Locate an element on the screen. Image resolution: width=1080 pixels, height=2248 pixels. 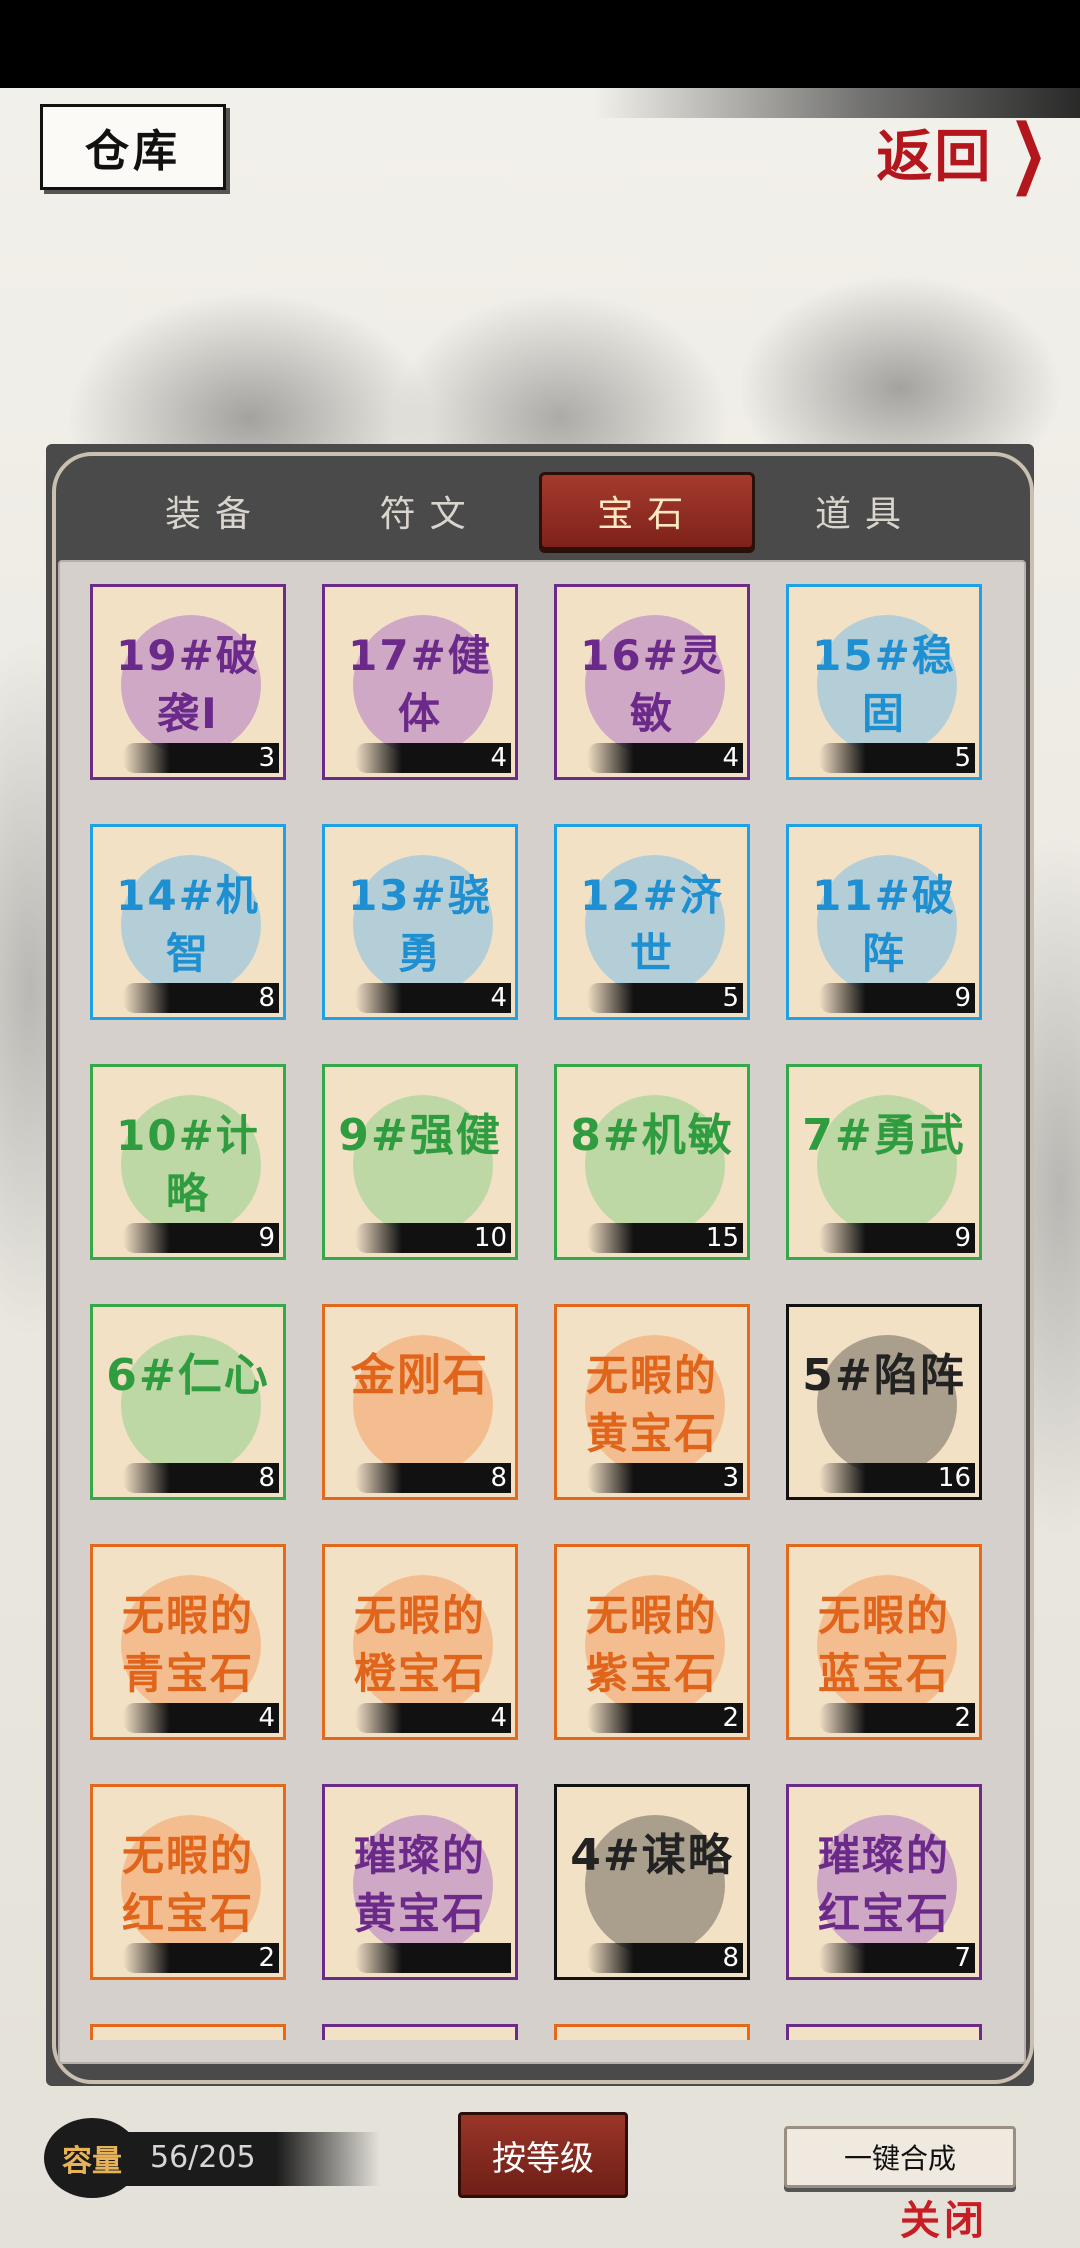
gem-name: 17#健体 is located at coordinates (420, 684).